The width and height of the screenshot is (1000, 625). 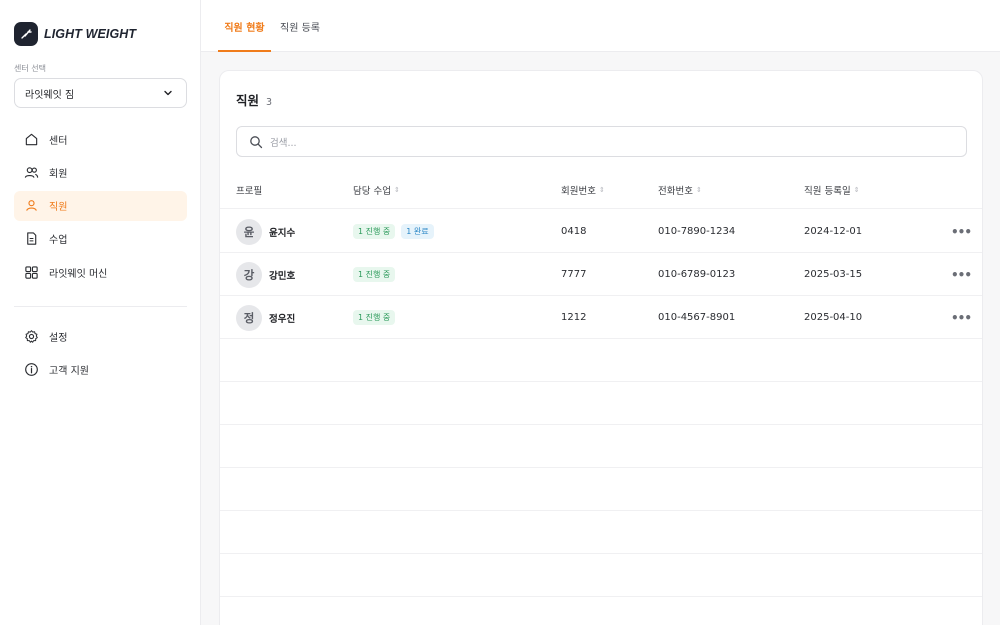 I want to click on chevron-down-icon, so click(x=168, y=93).